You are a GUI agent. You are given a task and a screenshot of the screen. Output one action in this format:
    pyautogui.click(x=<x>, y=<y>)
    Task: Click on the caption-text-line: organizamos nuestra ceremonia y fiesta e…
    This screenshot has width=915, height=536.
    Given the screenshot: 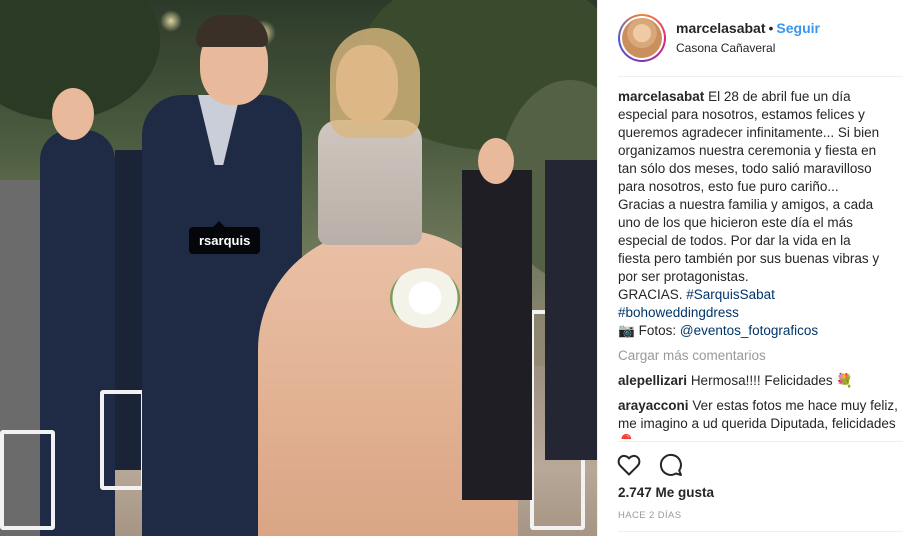 What is the action you would take?
    pyautogui.click(x=747, y=150)
    